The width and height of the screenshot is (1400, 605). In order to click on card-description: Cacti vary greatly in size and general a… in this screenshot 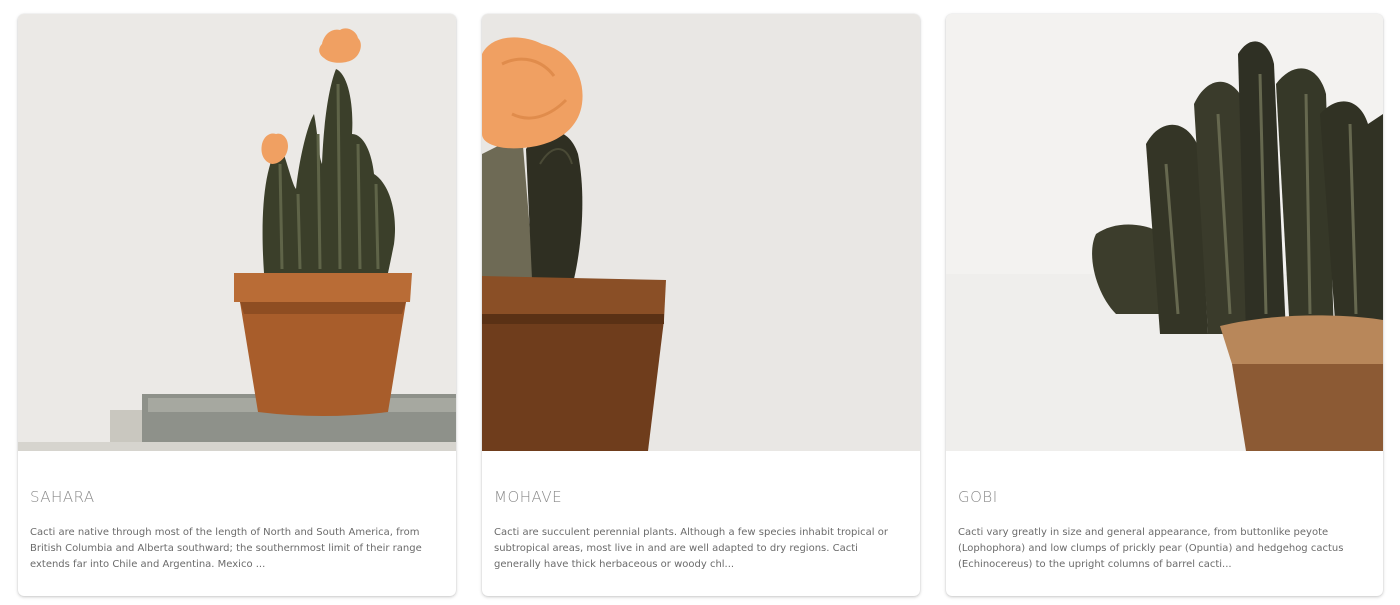, I will do `click(1151, 548)`.